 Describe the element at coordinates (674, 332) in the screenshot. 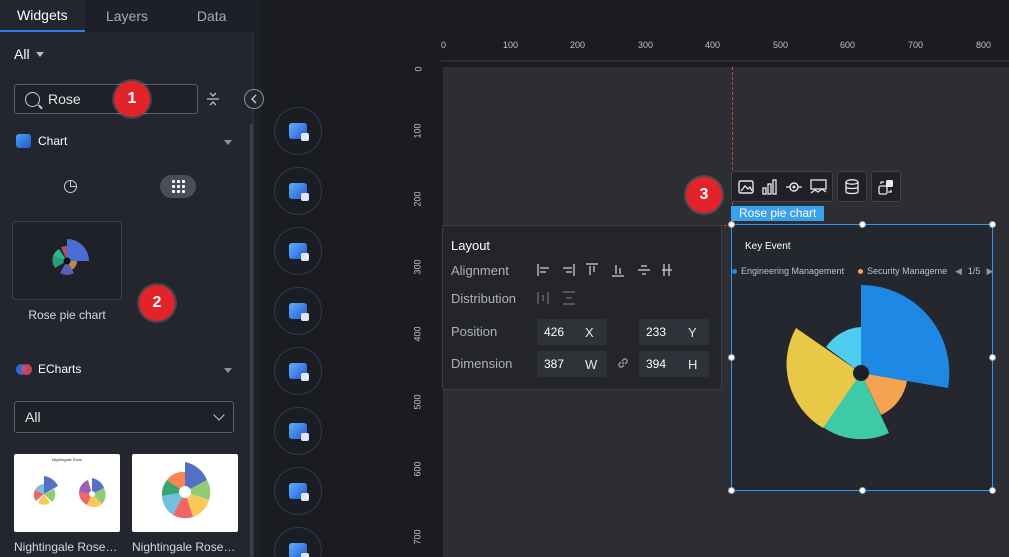

I see `position-y-input: 233` at that location.